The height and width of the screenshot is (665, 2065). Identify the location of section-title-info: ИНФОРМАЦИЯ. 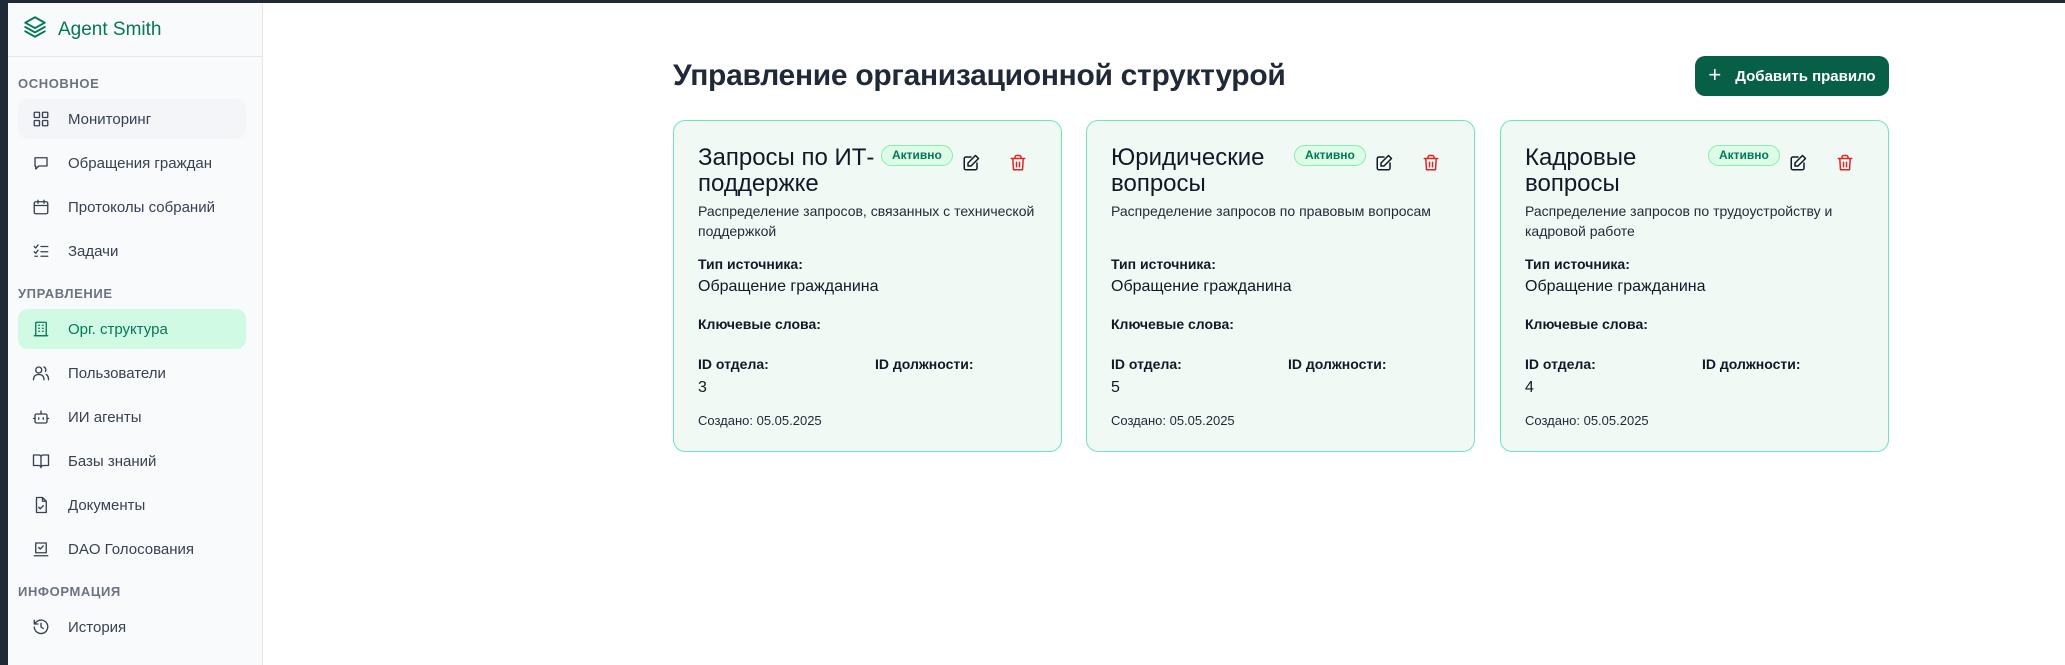
(69, 591).